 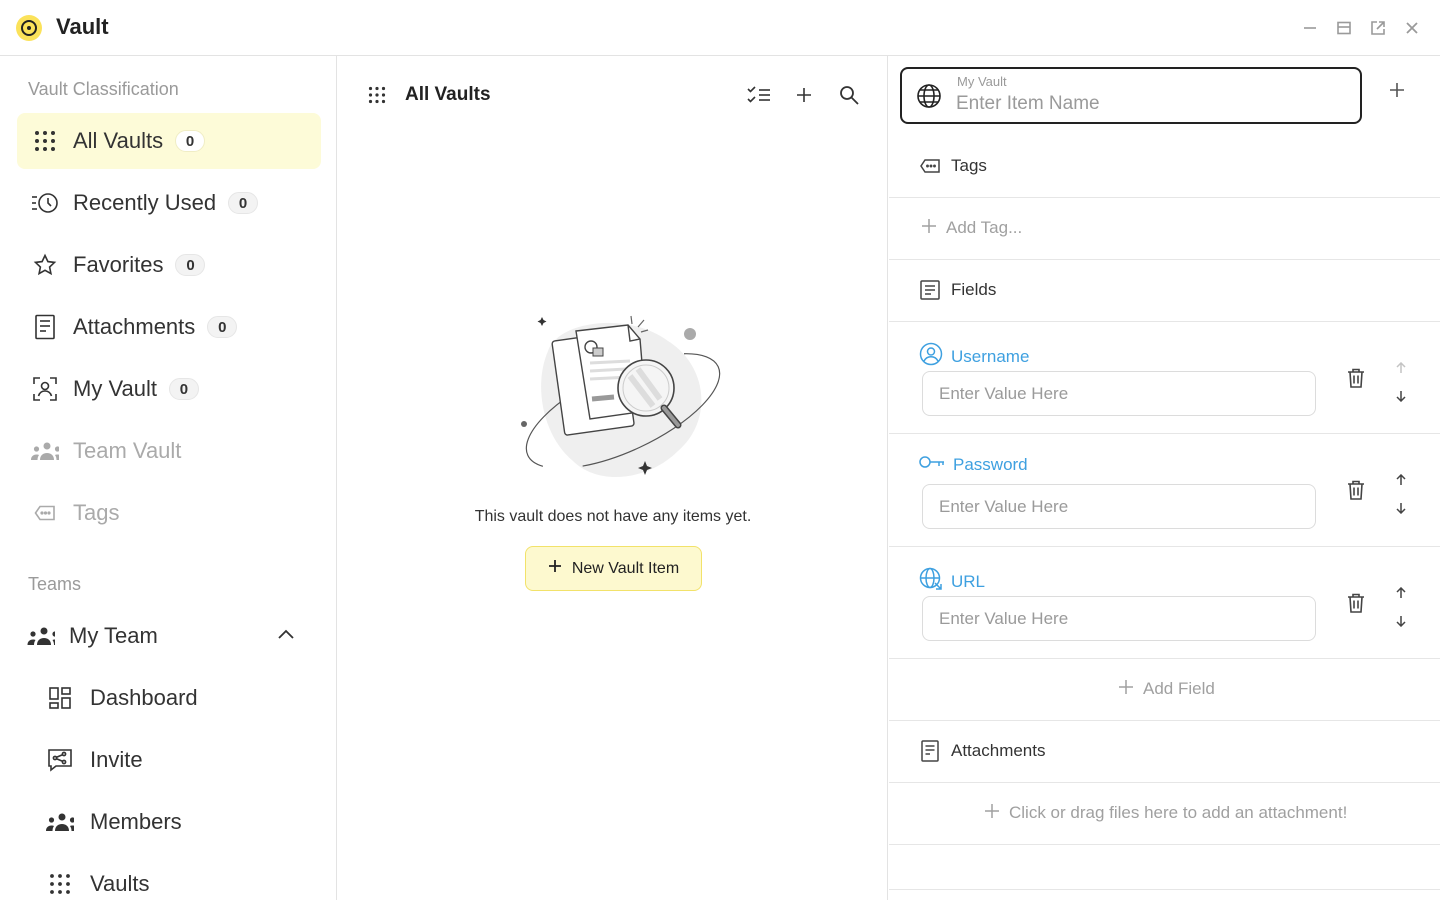 I want to click on sidebar-item-favorites: Favorites 0, so click(x=169, y=265).